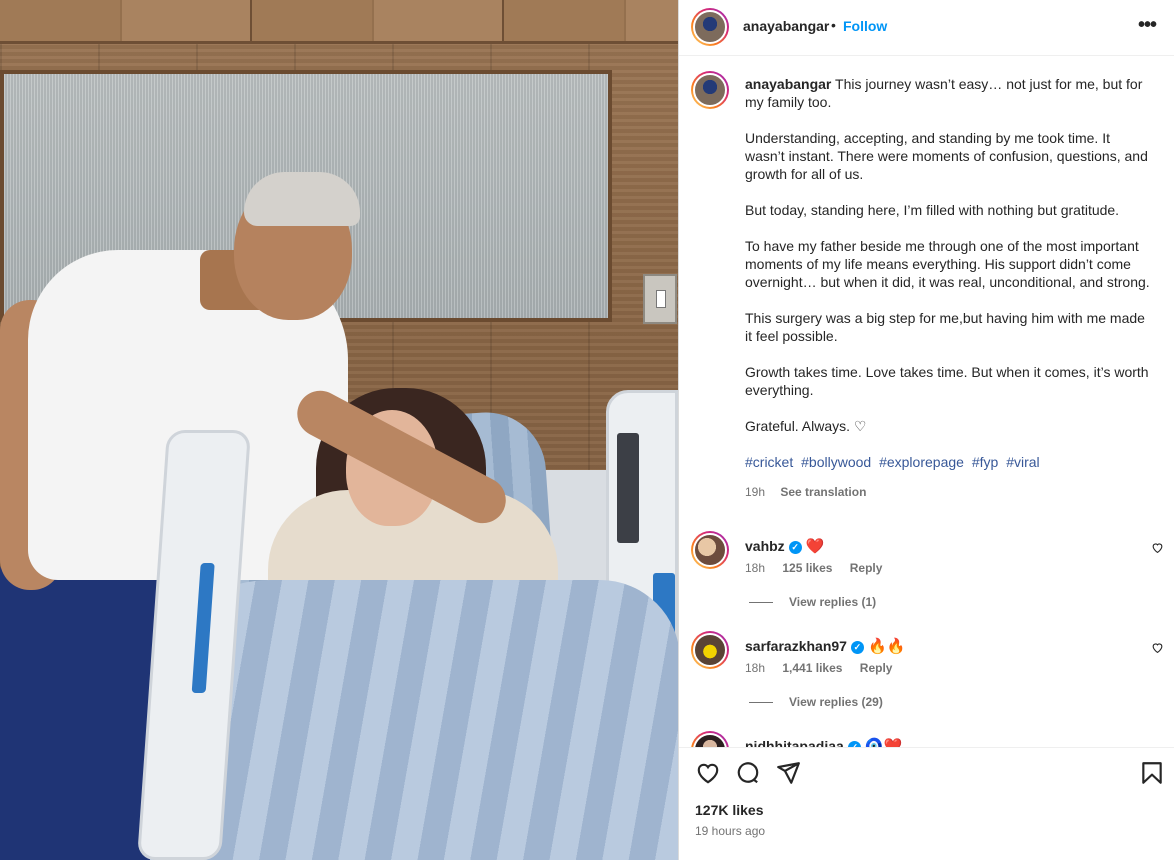  Describe the element at coordinates (823, 492) in the screenshot. I see `see-translation-link: See translation` at that location.